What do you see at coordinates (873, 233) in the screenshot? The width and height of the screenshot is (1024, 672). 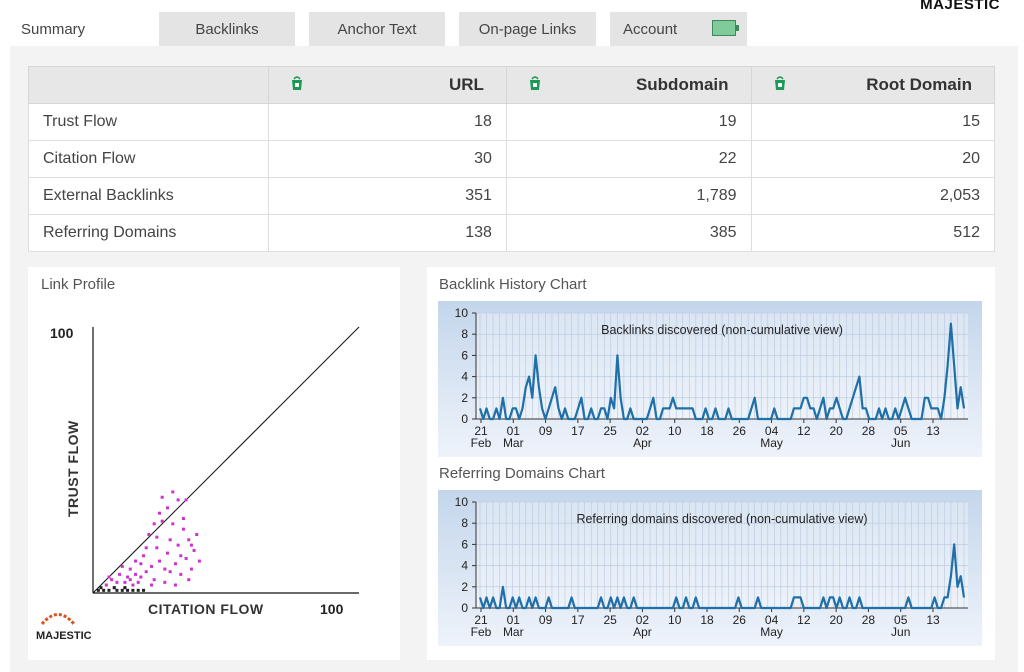 I see `cell-value: 512` at bounding box center [873, 233].